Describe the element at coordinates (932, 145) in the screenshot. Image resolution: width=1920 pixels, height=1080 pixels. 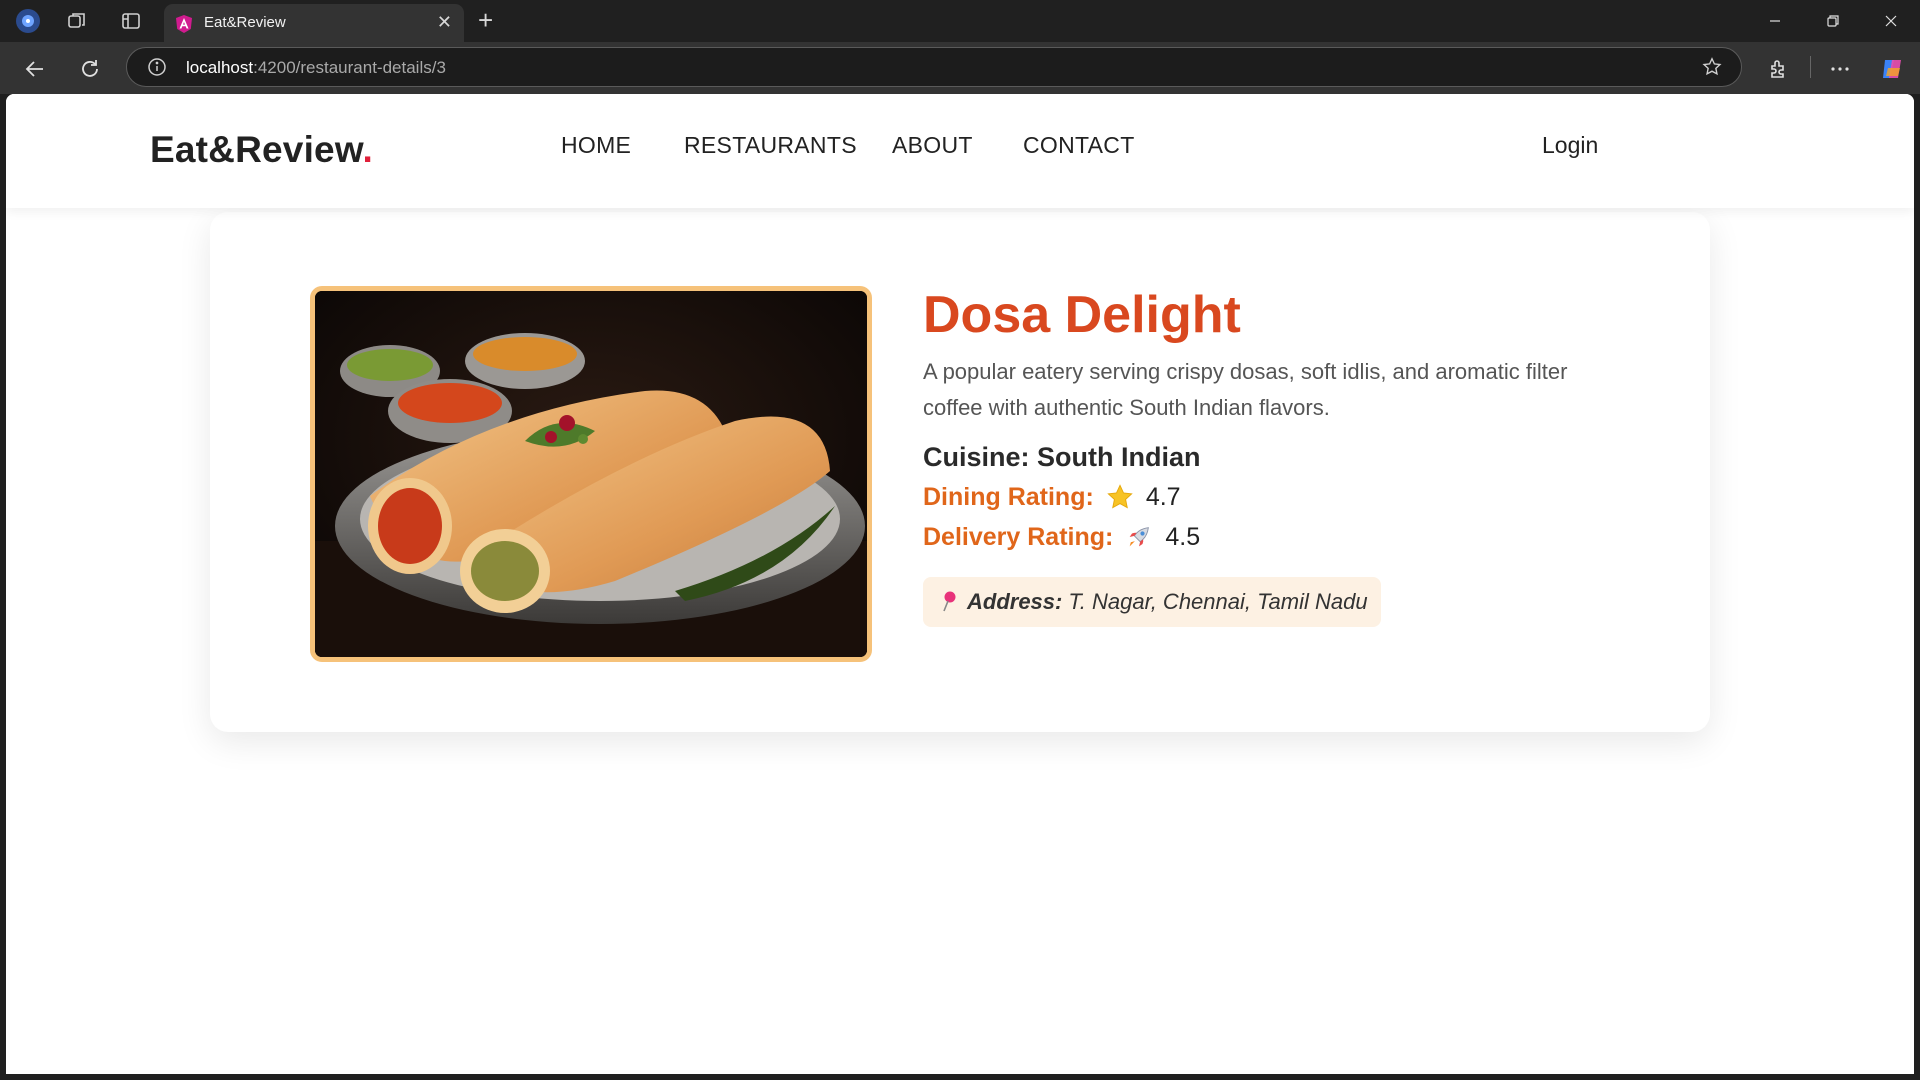
I see `nav-link-about: ABOUT` at that location.